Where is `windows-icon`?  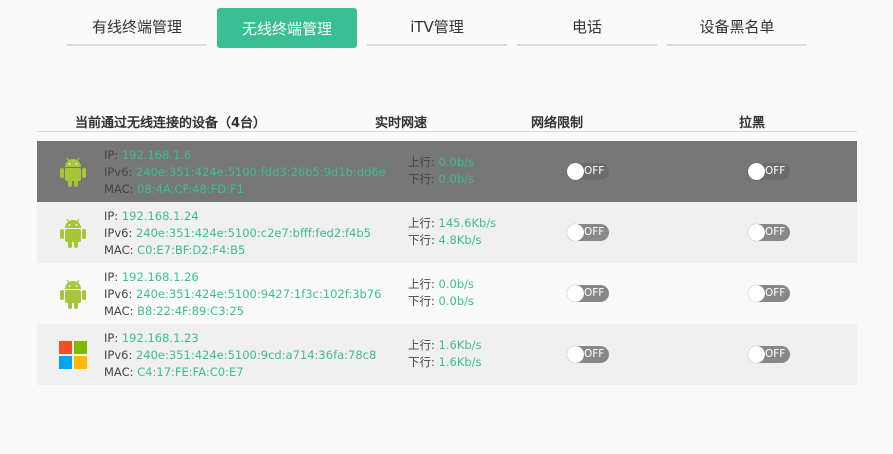
windows-icon is located at coordinates (73, 355).